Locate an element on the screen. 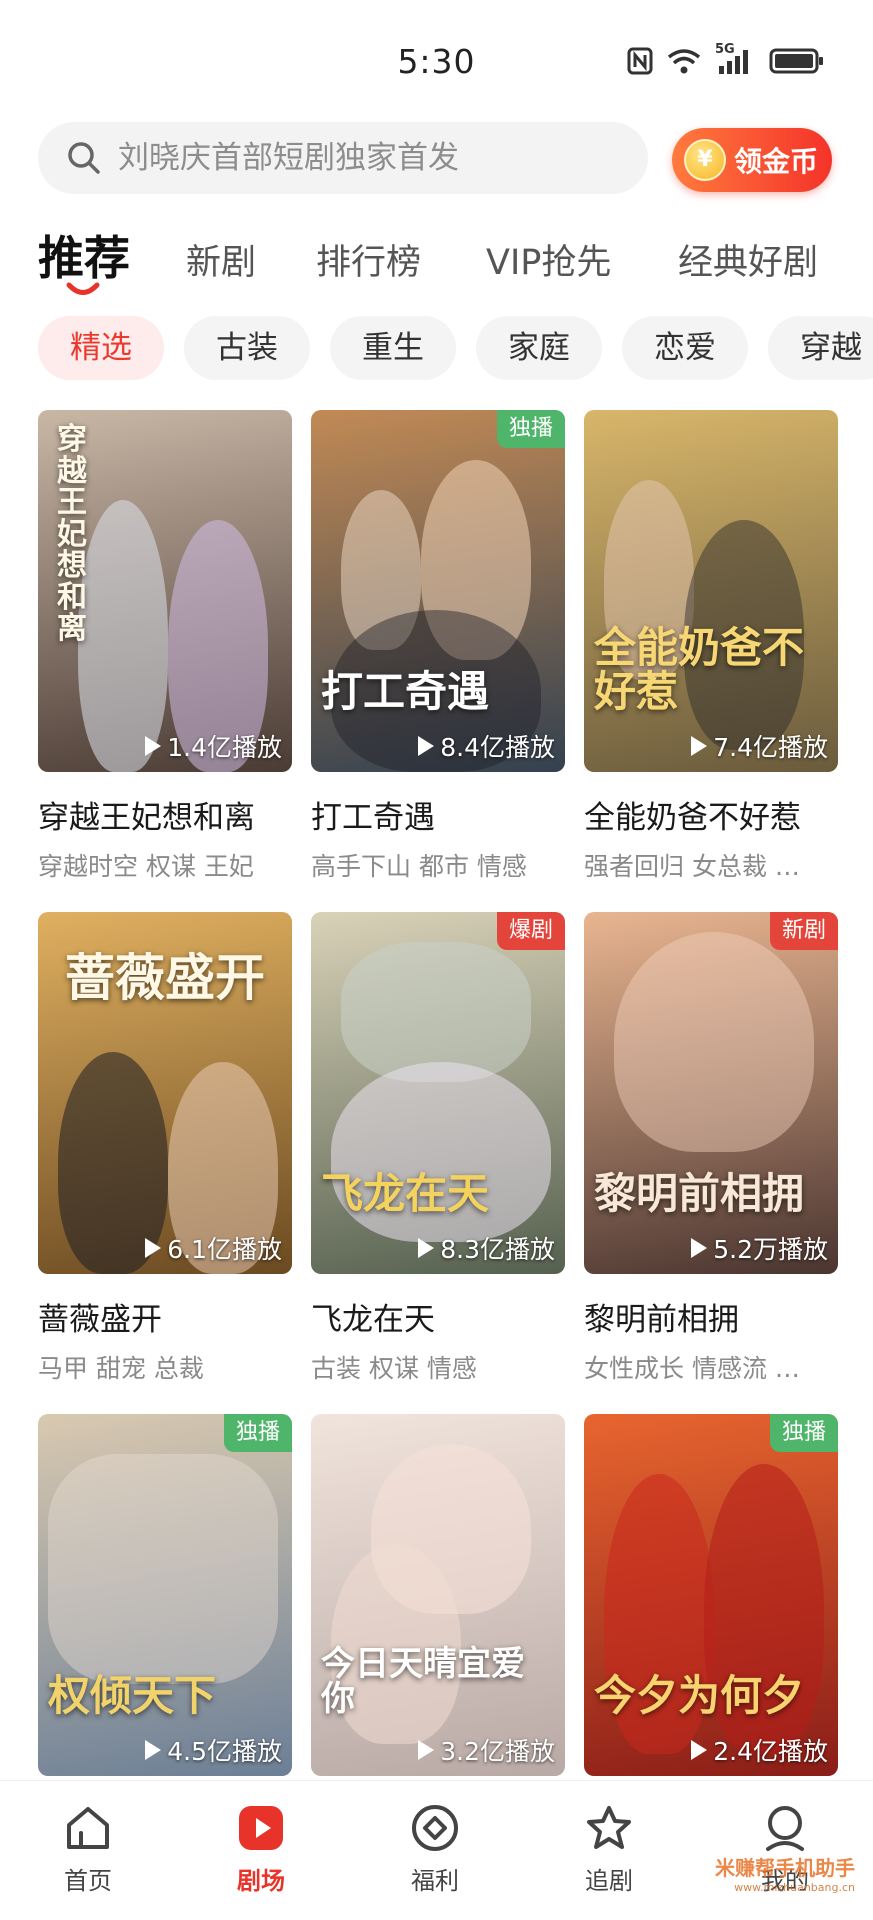 The image size is (873, 1920). chip-time-travel: 穿越 is located at coordinates (820, 348).